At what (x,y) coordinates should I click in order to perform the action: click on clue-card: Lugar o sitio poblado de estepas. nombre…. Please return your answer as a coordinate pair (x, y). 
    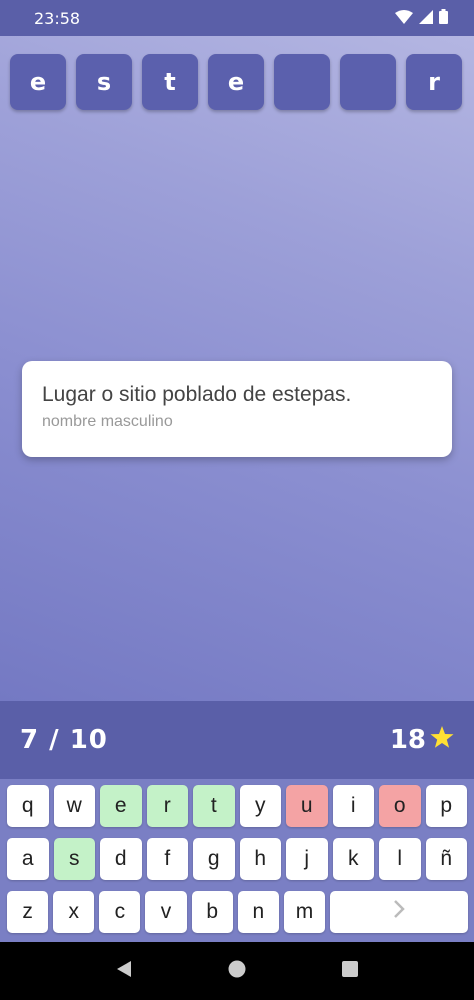
    Looking at the image, I should click on (237, 409).